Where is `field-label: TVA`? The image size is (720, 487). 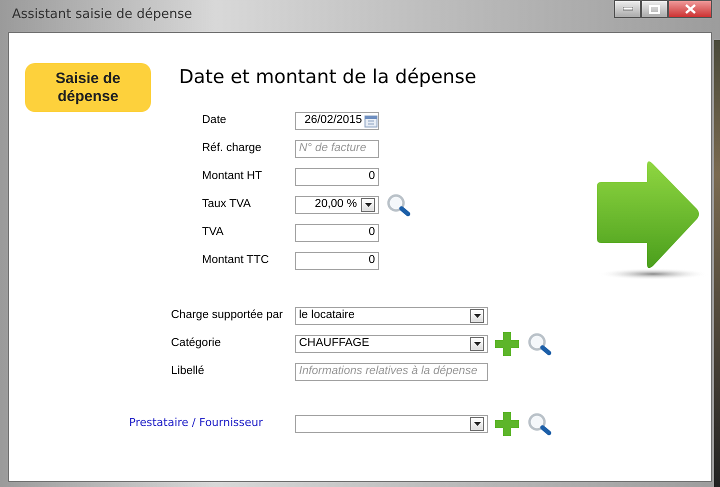 field-label: TVA is located at coordinates (213, 232).